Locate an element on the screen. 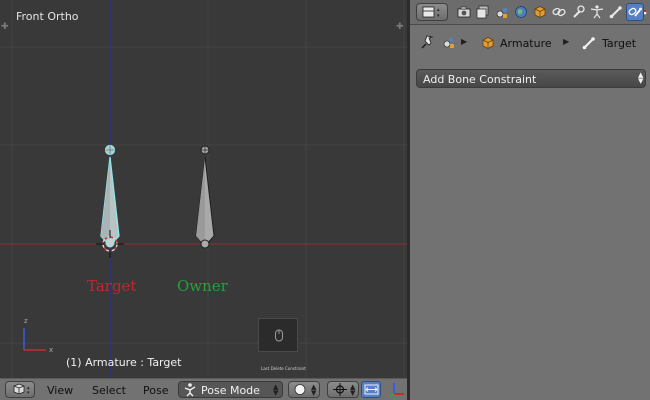 This screenshot has width=650, height=400. editor-type-button: ▴ ▾ is located at coordinates (20, 389).